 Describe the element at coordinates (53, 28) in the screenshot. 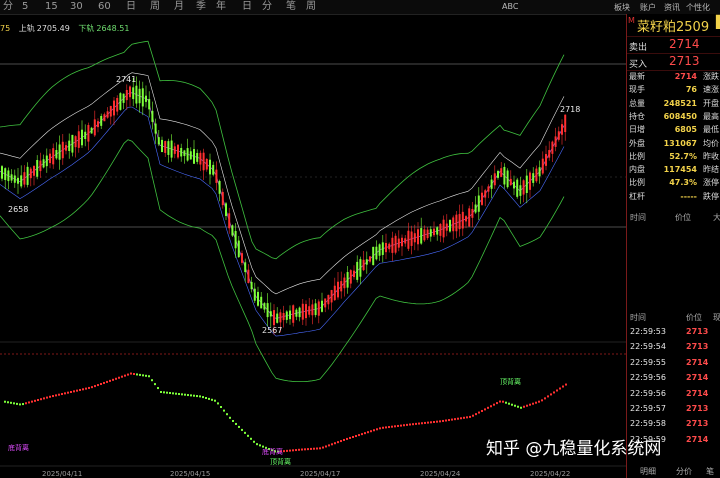

I see `upper-band-value: 2705.49` at that location.